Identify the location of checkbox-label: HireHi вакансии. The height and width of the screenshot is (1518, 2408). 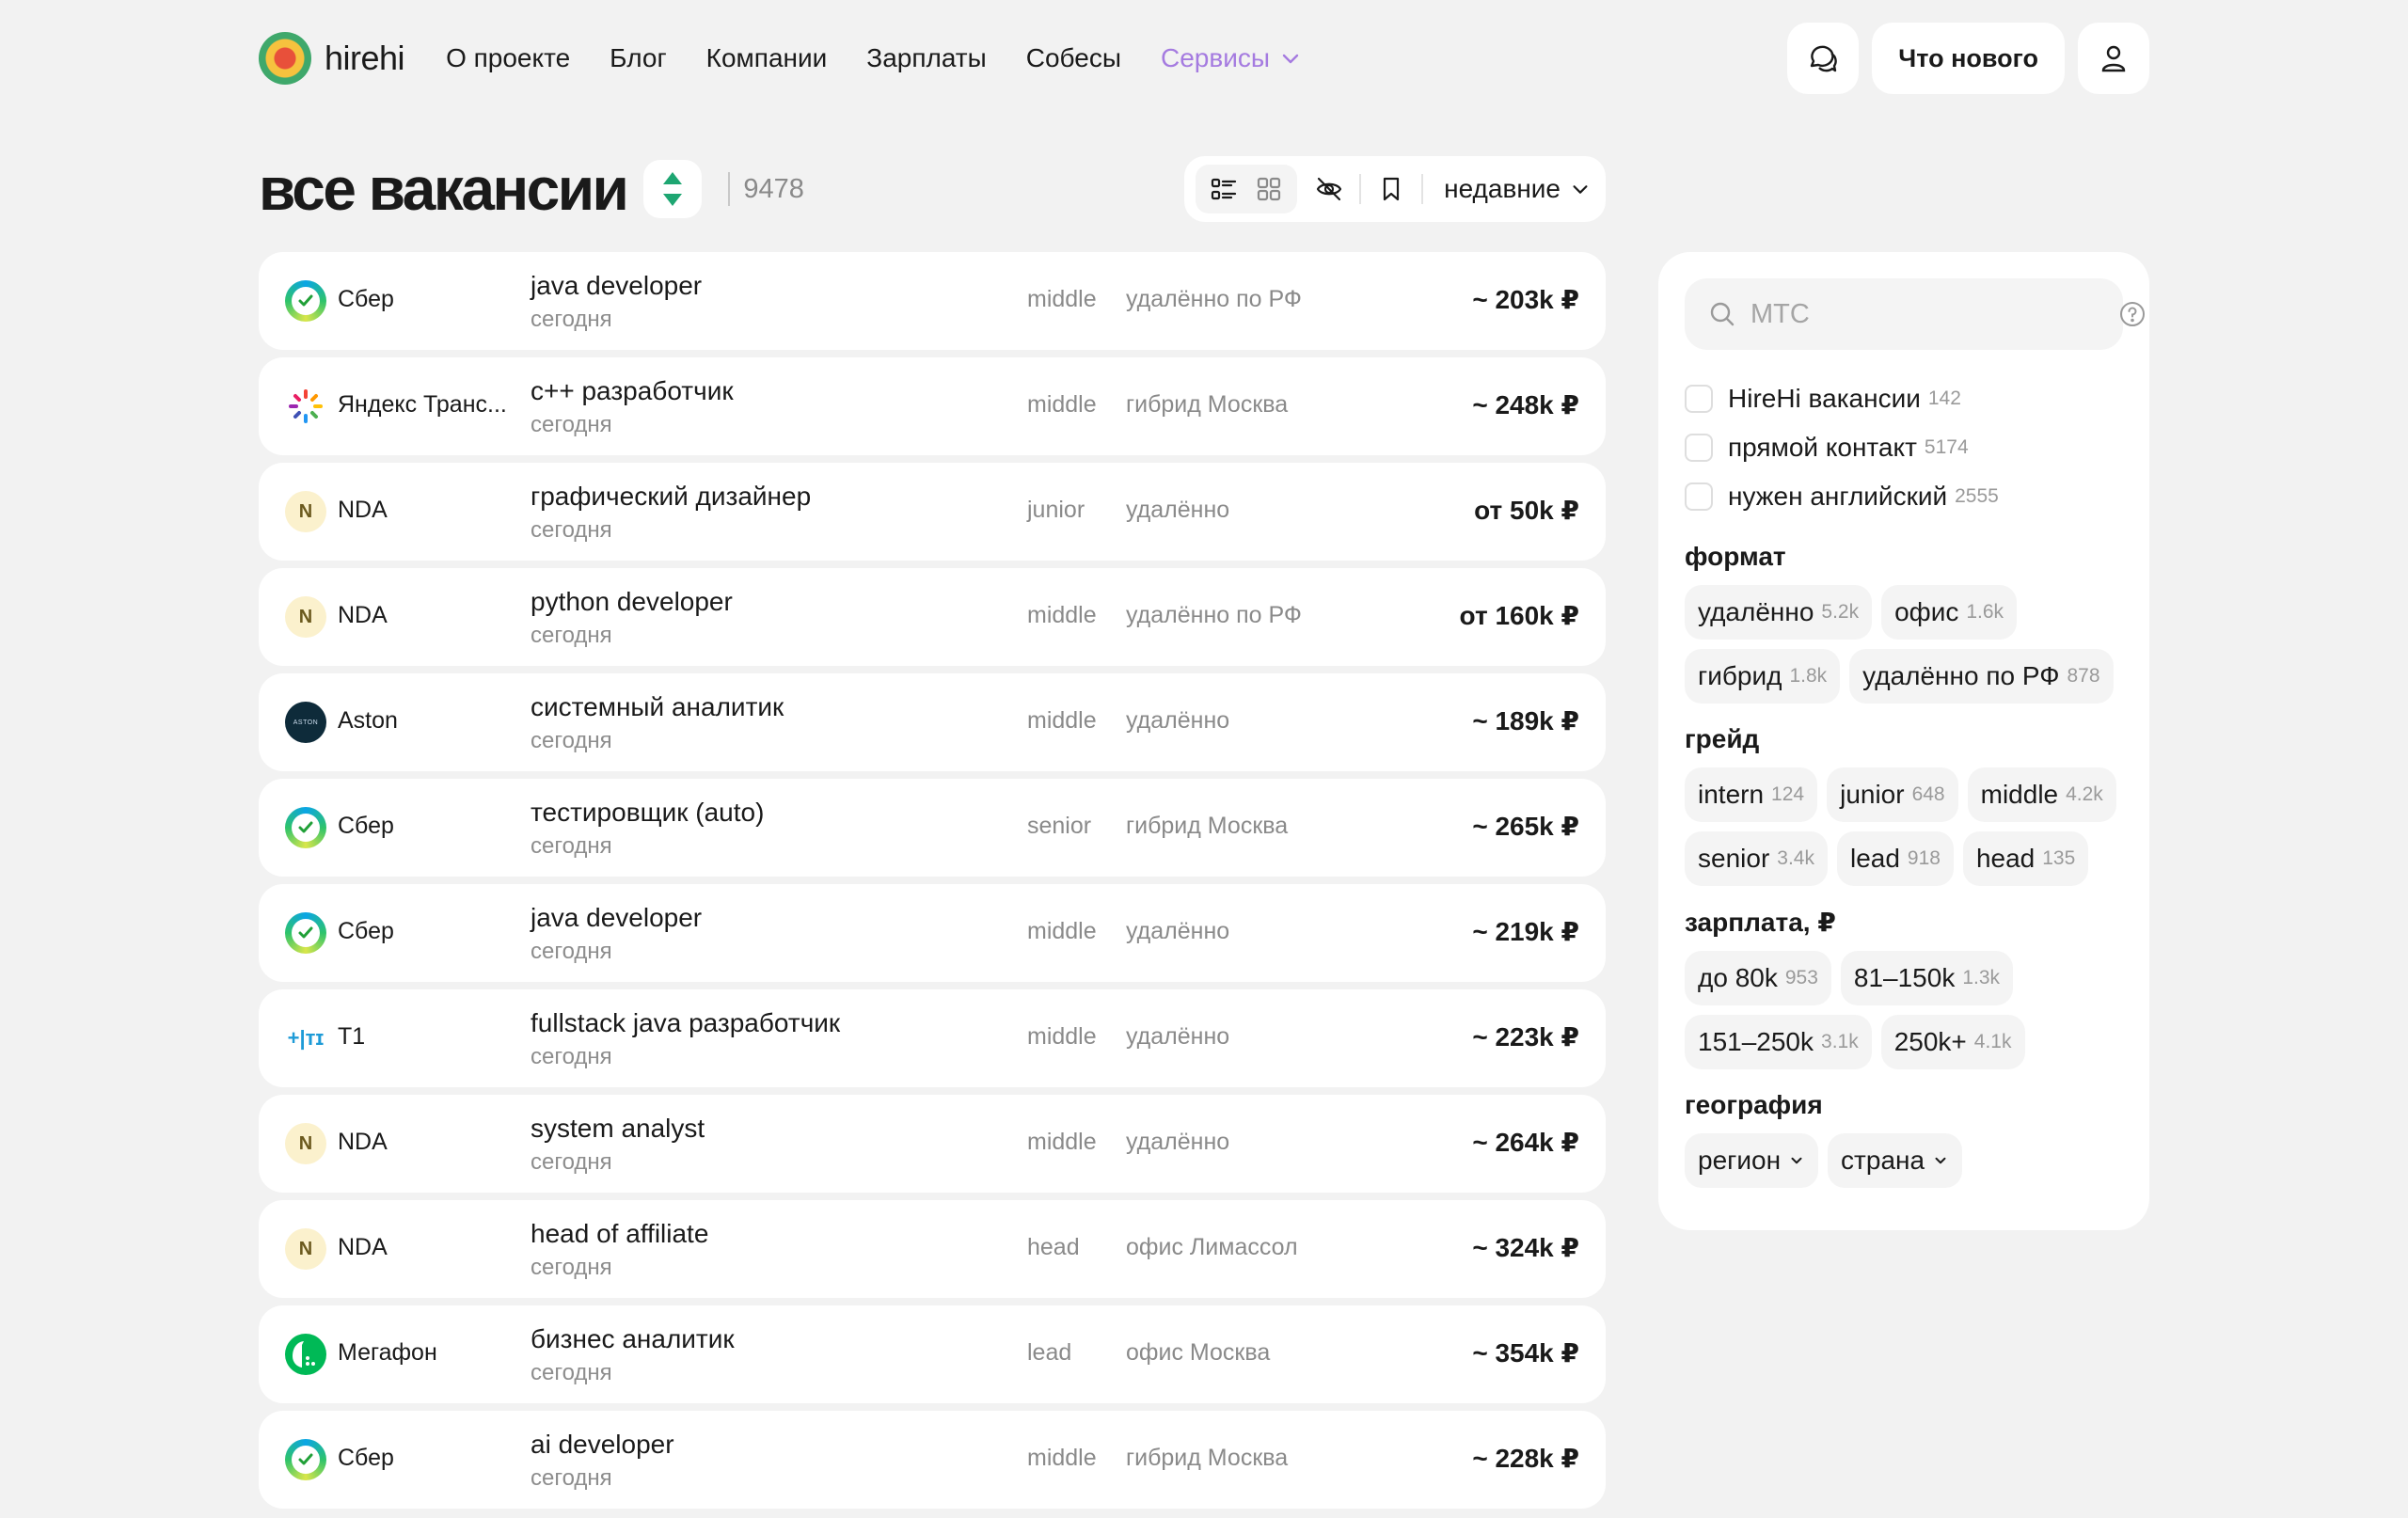
(1825, 398).